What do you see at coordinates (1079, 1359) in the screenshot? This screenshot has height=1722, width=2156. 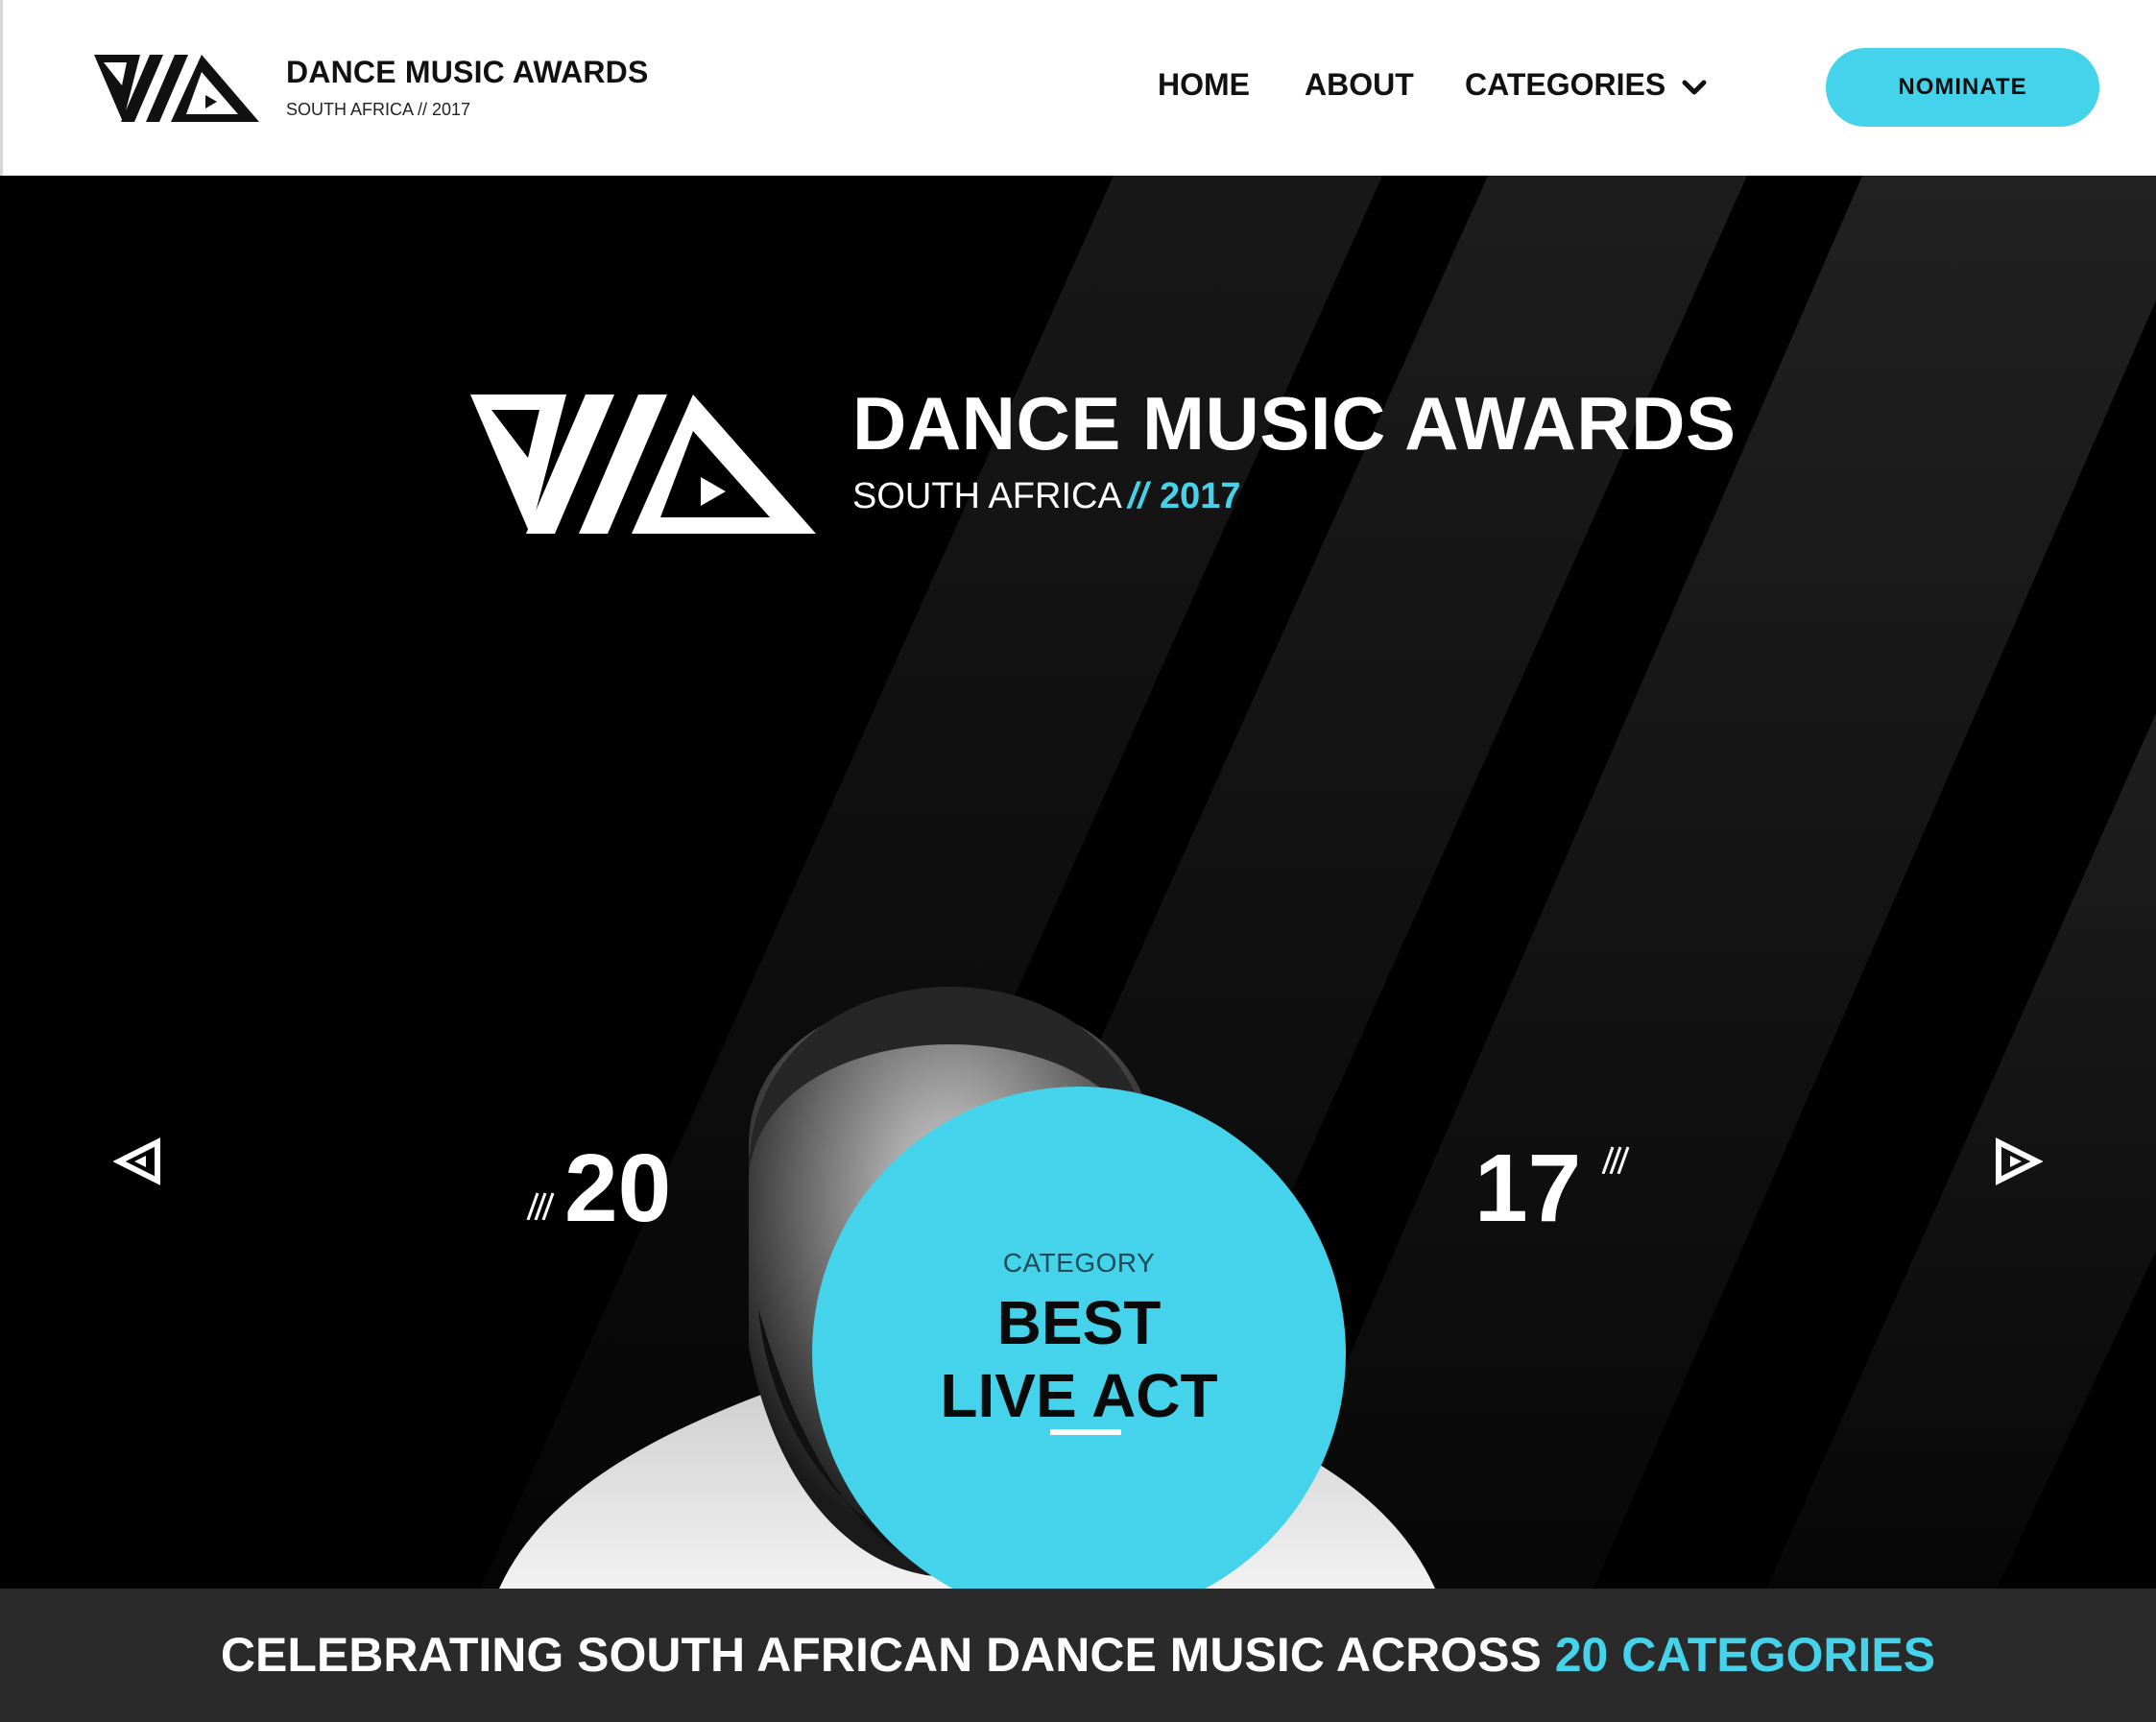 I see `category-name: BEST LIVE ACT` at bounding box center [1079, 1359].